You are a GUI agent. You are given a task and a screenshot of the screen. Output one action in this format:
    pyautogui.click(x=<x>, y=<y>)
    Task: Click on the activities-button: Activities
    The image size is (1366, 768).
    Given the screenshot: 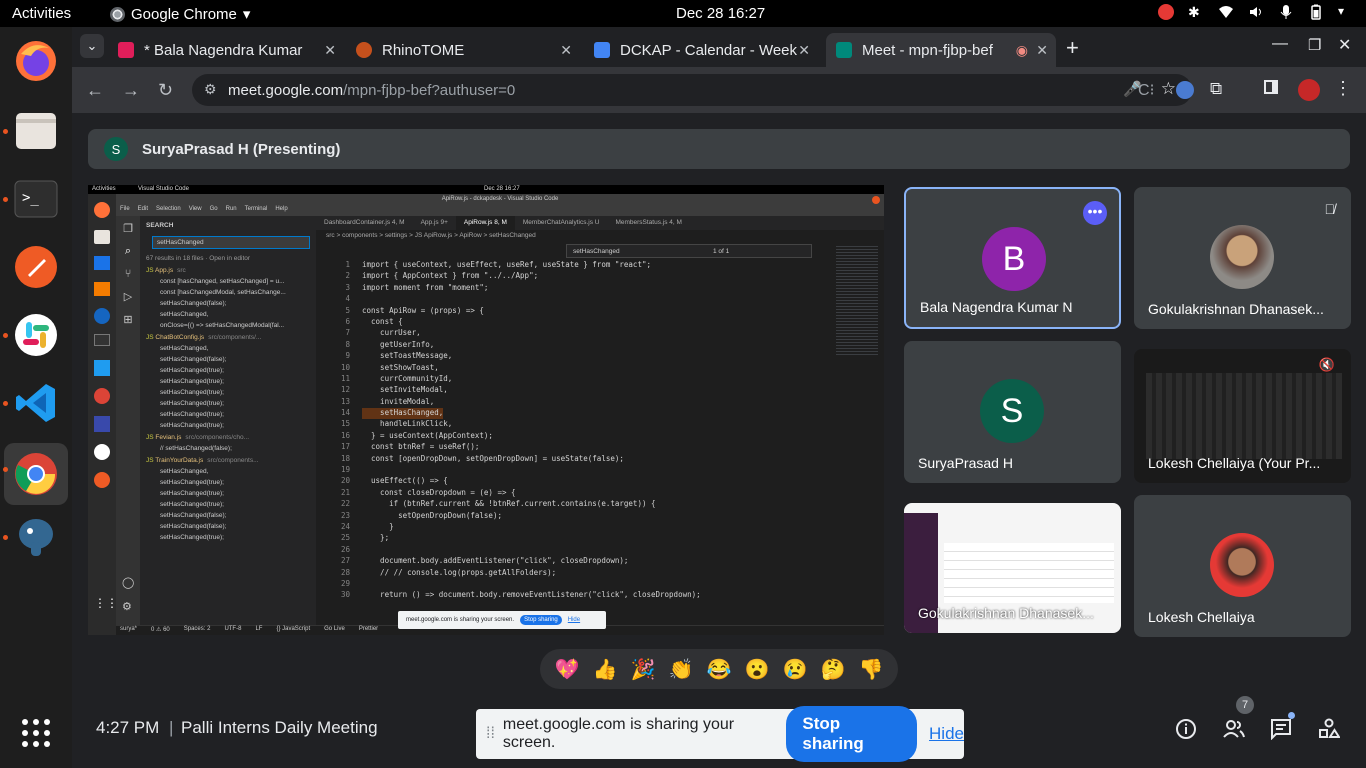 What is the action you would take?
    pyautogui.click(x=41, y=13)
    